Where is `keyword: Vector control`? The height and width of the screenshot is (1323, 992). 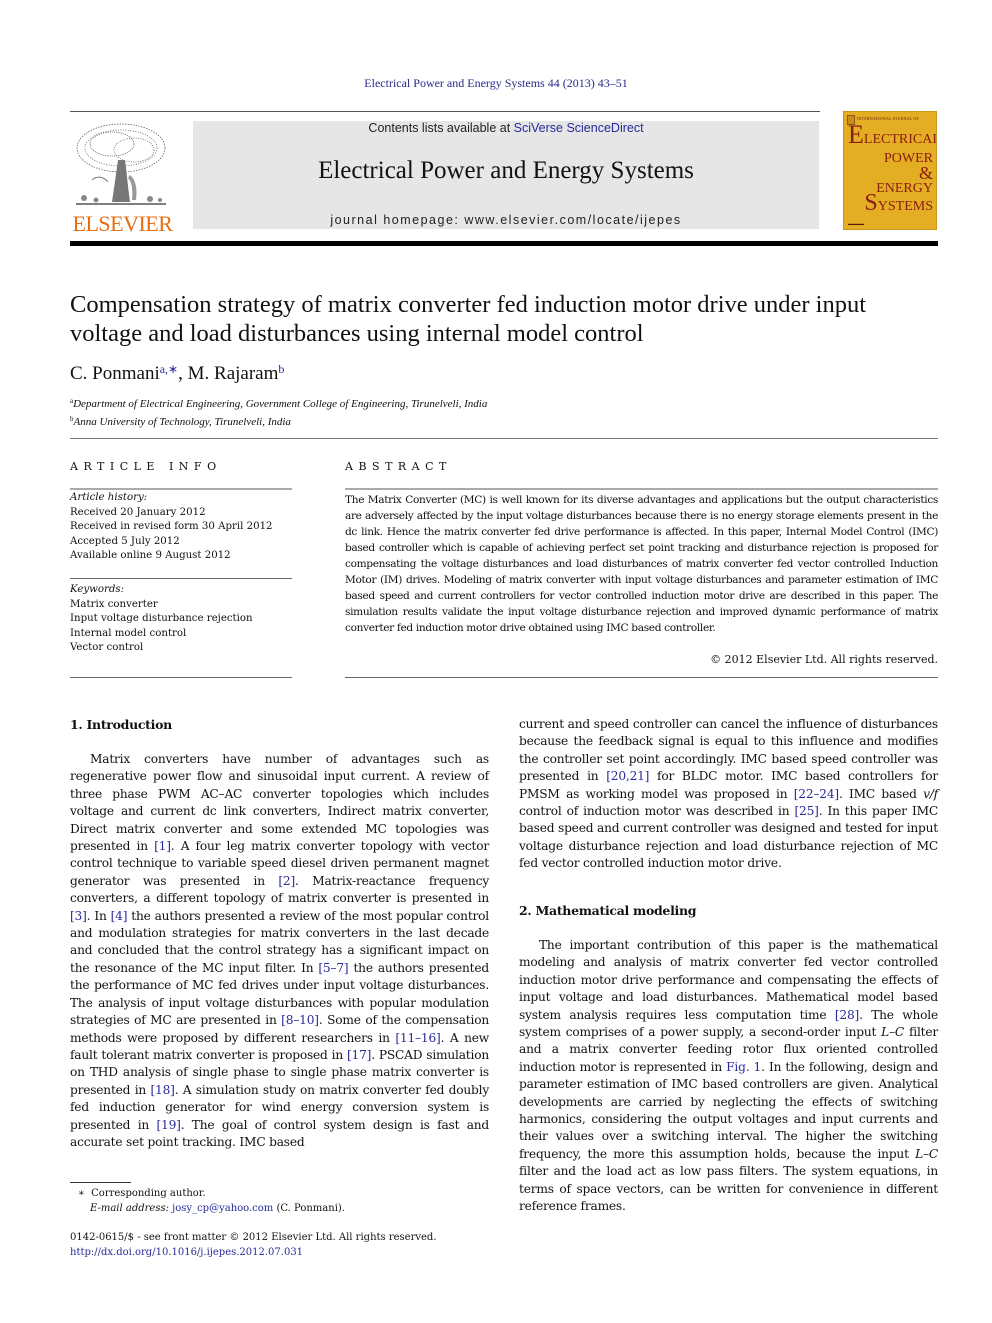
keyword: Vector control is located at coordinates (107, 647).